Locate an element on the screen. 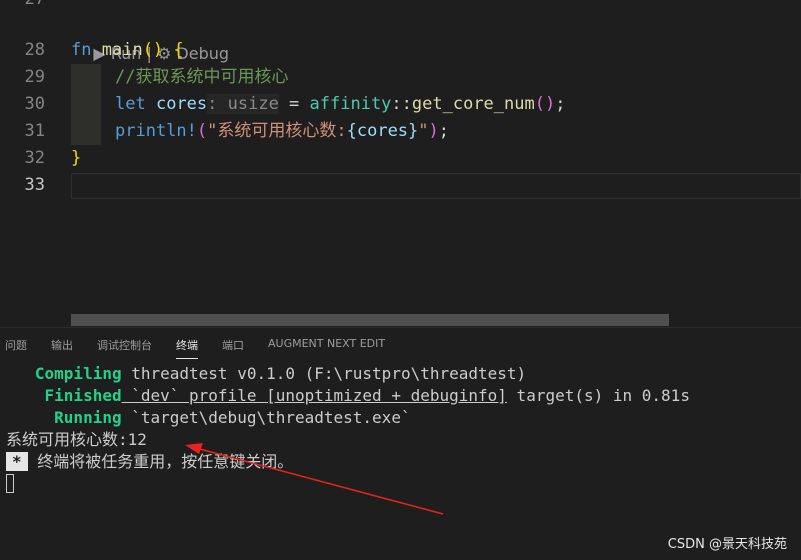  horizontal-scrollbar is located at coordinates (370, 320).